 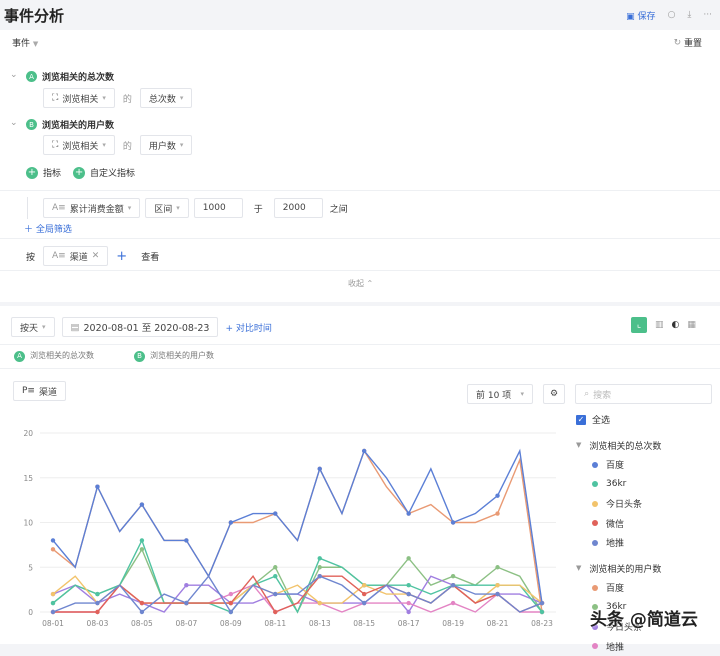 What do you see at coordinates (646, 420) in the screenshot?
I see `select-all-checkbox: ✓全选` at bounding box center [646, 420].